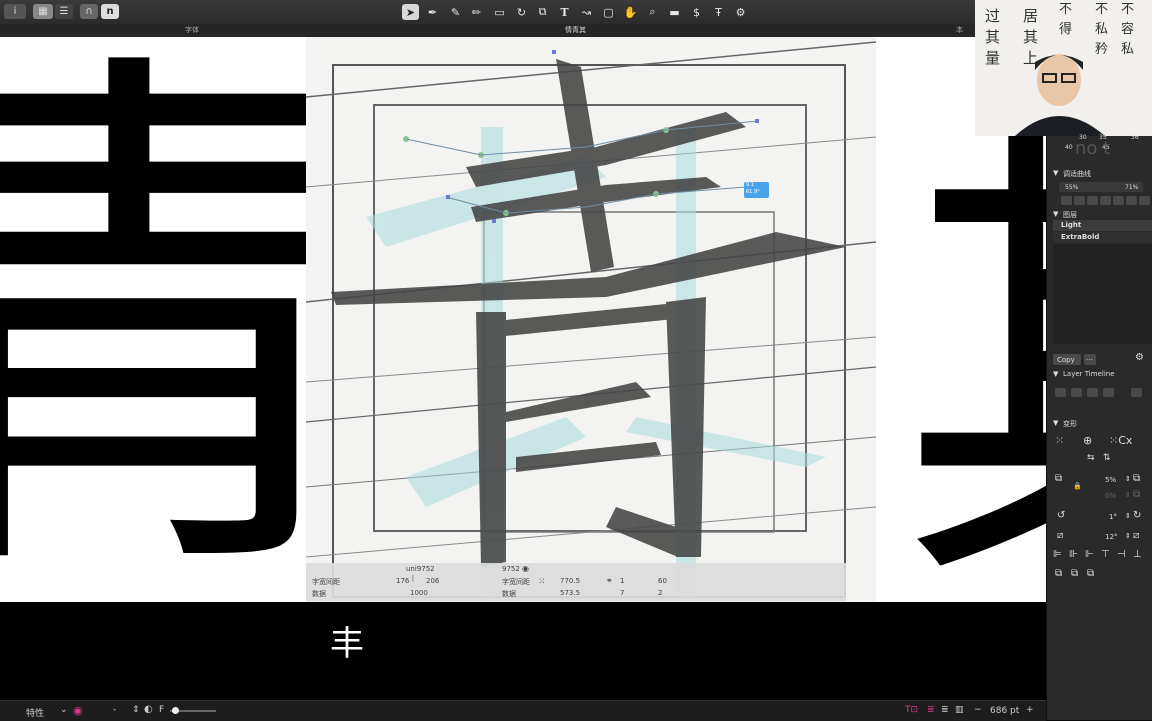  Describe the element at coordinates (1102, 237) in the screenshot. I see `layer-row-extrabold: ExtraBold` at that location.